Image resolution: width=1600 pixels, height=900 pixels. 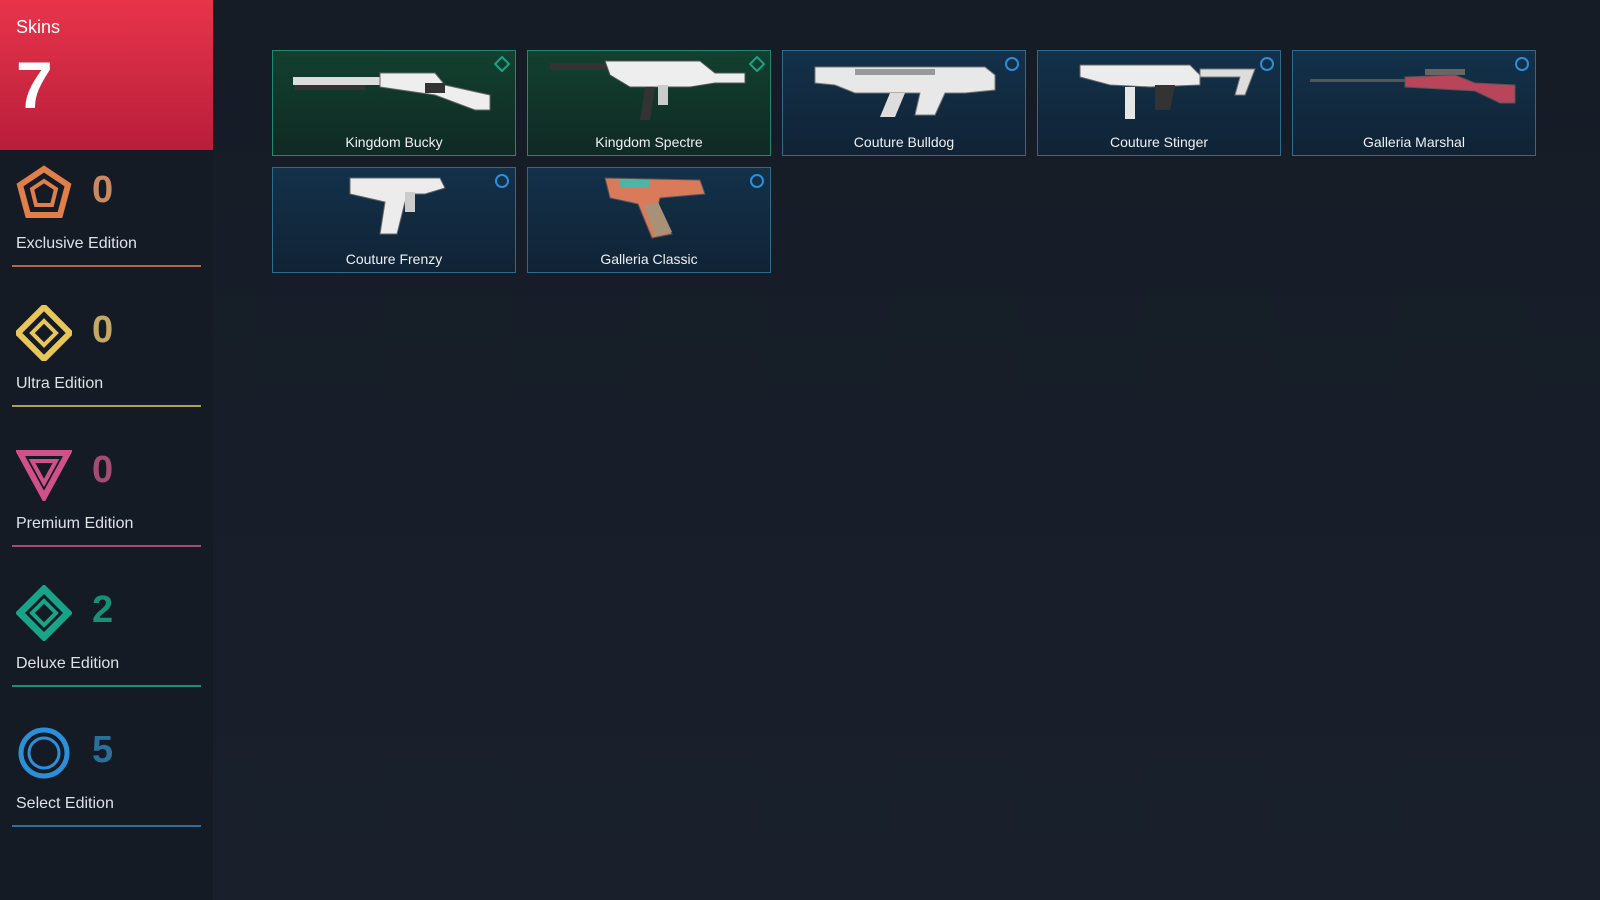 I want to click on shotgun-icon, so click(x=392, y=91).